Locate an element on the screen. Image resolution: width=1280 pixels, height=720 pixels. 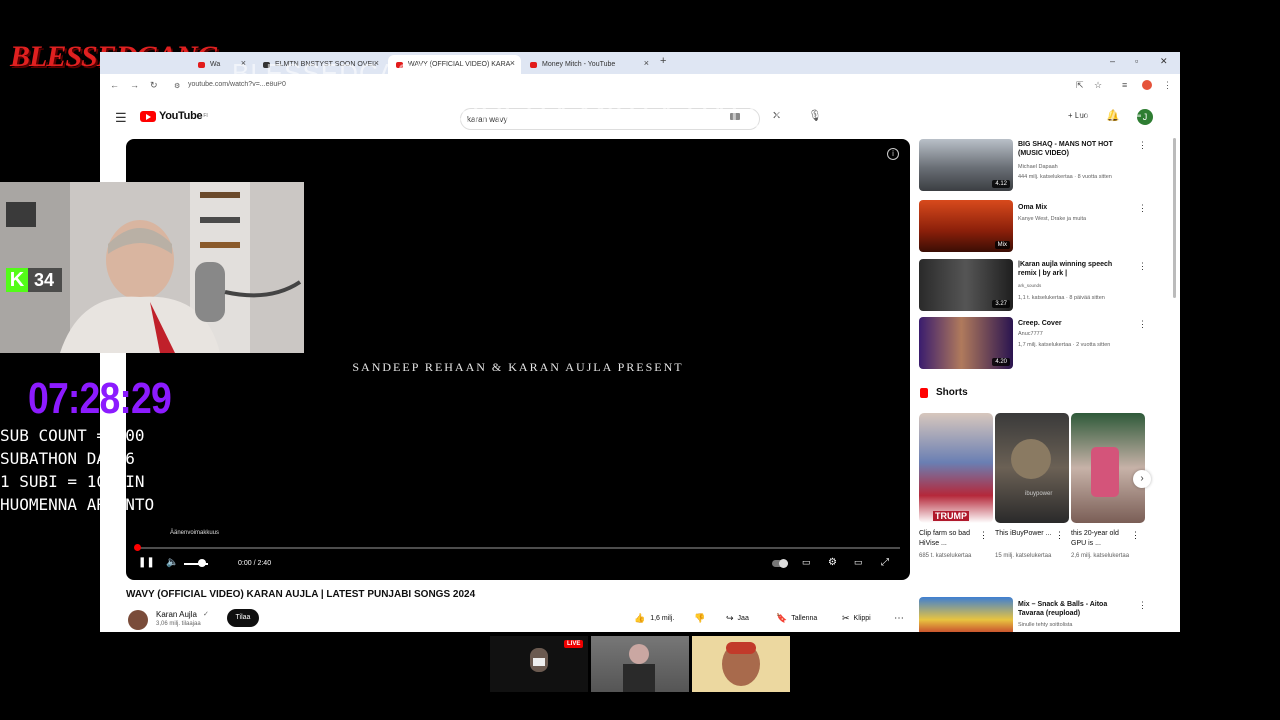
short-thumbnail is located at coordinates (1108, 468).